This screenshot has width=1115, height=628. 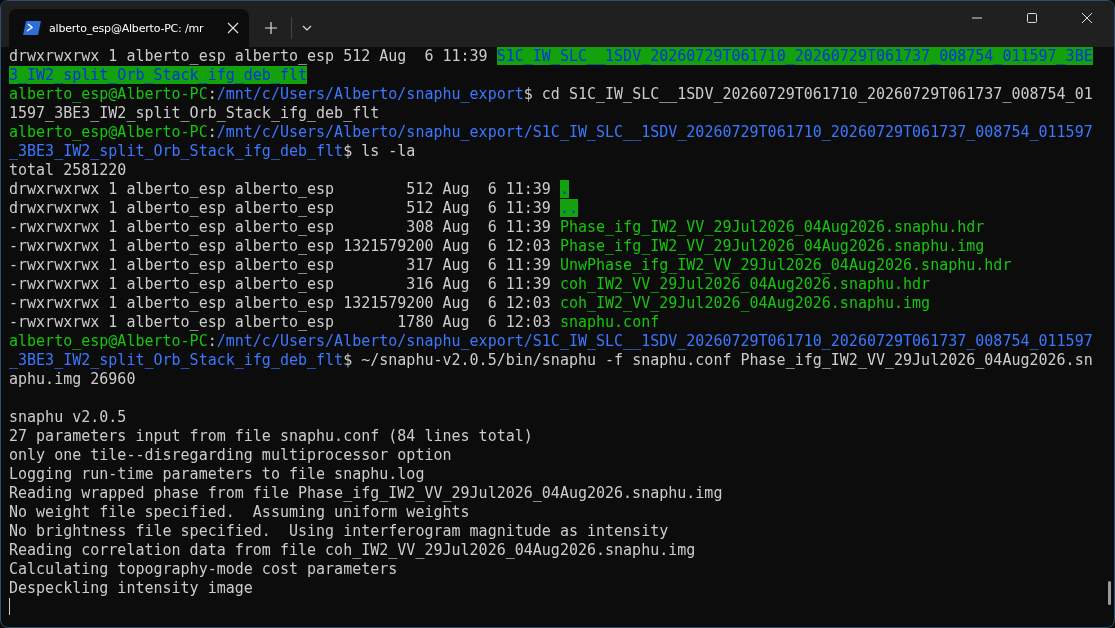 What do you see at coordinates (1086, 18) in the screenshot?
I see `close-icon` at bounding box center [1086, 18].